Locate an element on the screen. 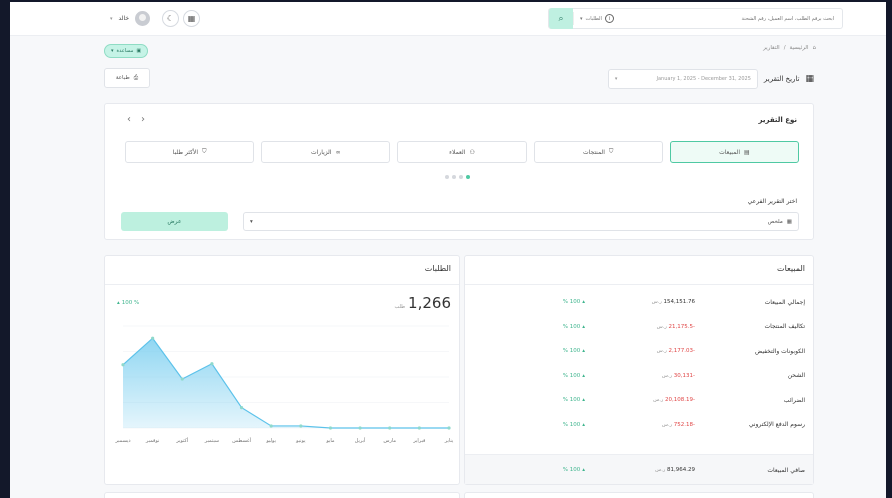  search-button: ⌕ is located at coordinates (561, 18).